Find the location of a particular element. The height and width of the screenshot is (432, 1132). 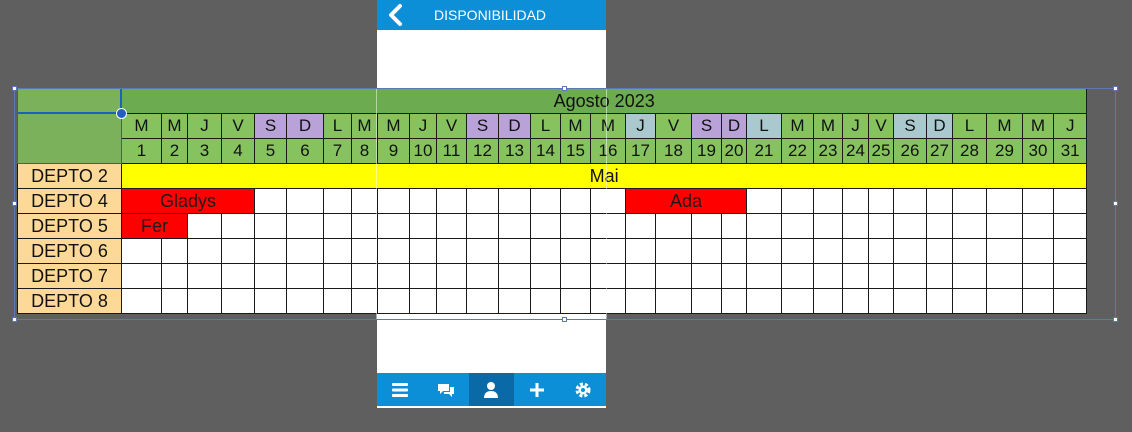

resize-handle-b is located at coordinates (564, 319).